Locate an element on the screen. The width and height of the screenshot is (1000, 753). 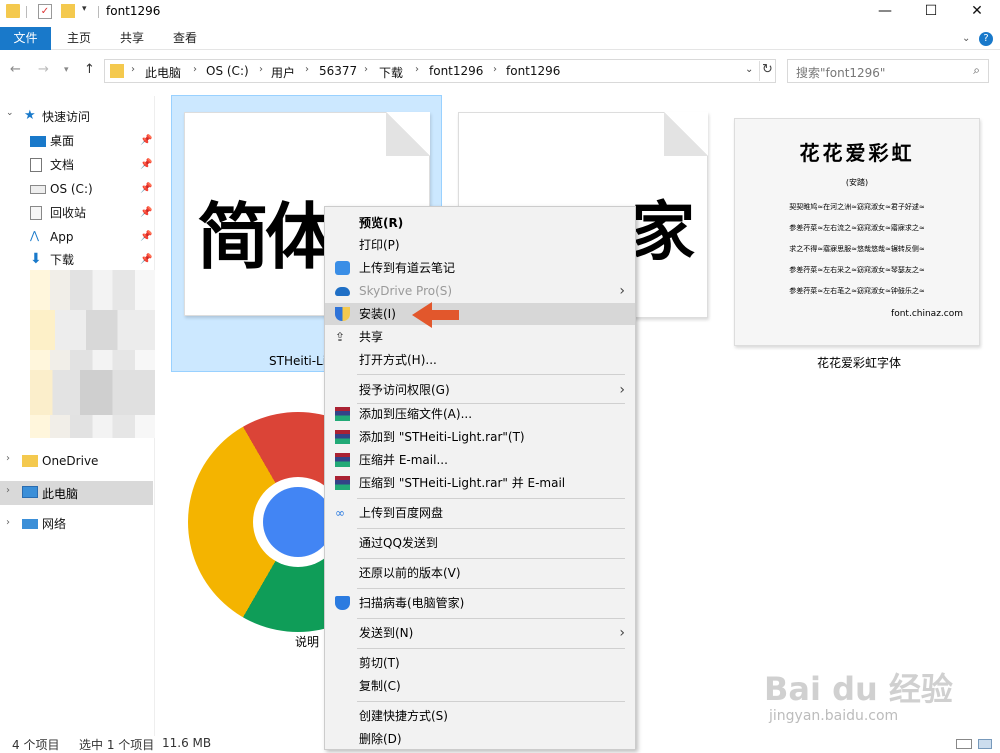
customize-toolbar-icon: ▾ is located at coordinates (84, 9).